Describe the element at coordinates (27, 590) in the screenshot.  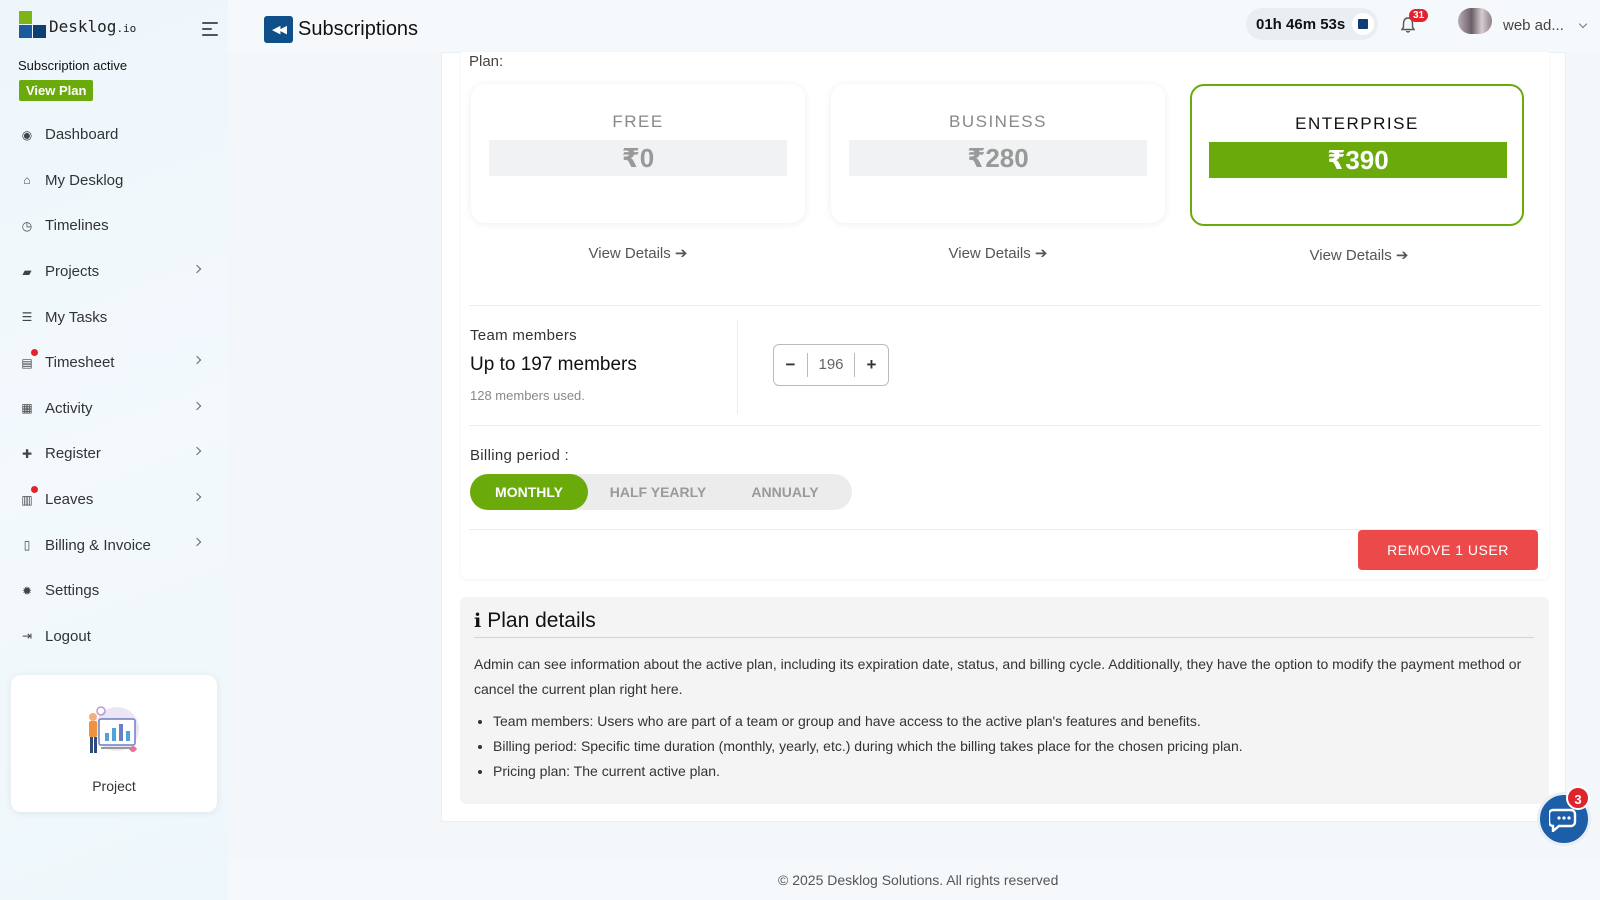
I see `gear-icon: ✹` at that location.